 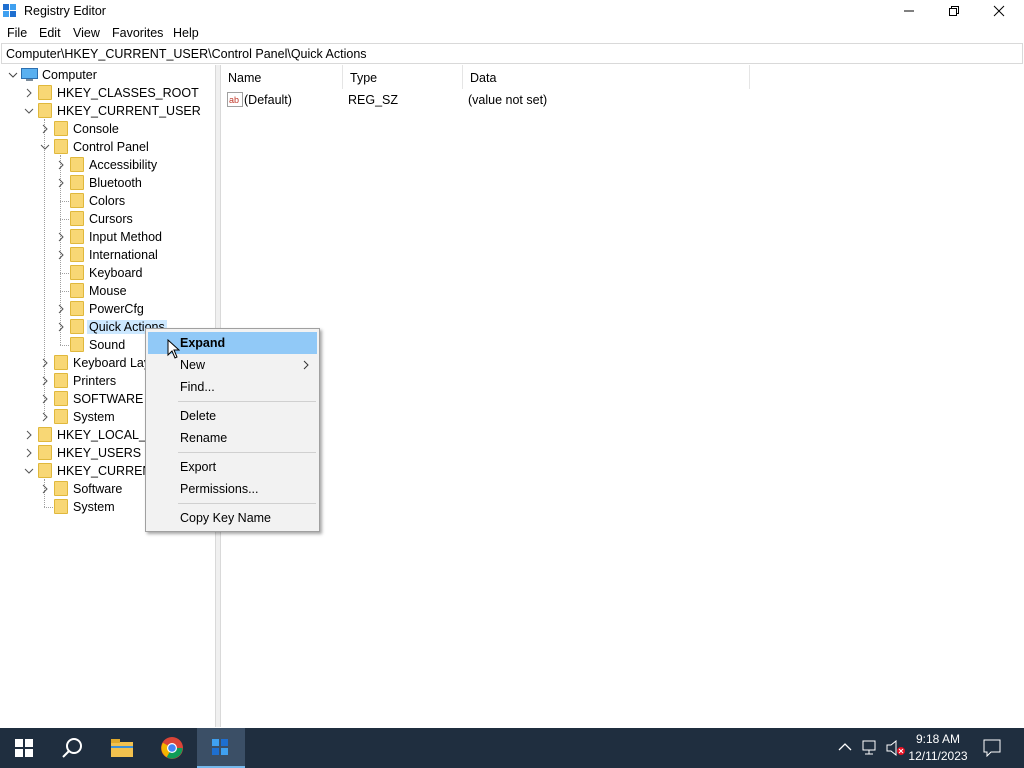 I want to click on tree-node-label: Keyboard Lay, so click(x=112, y=363).